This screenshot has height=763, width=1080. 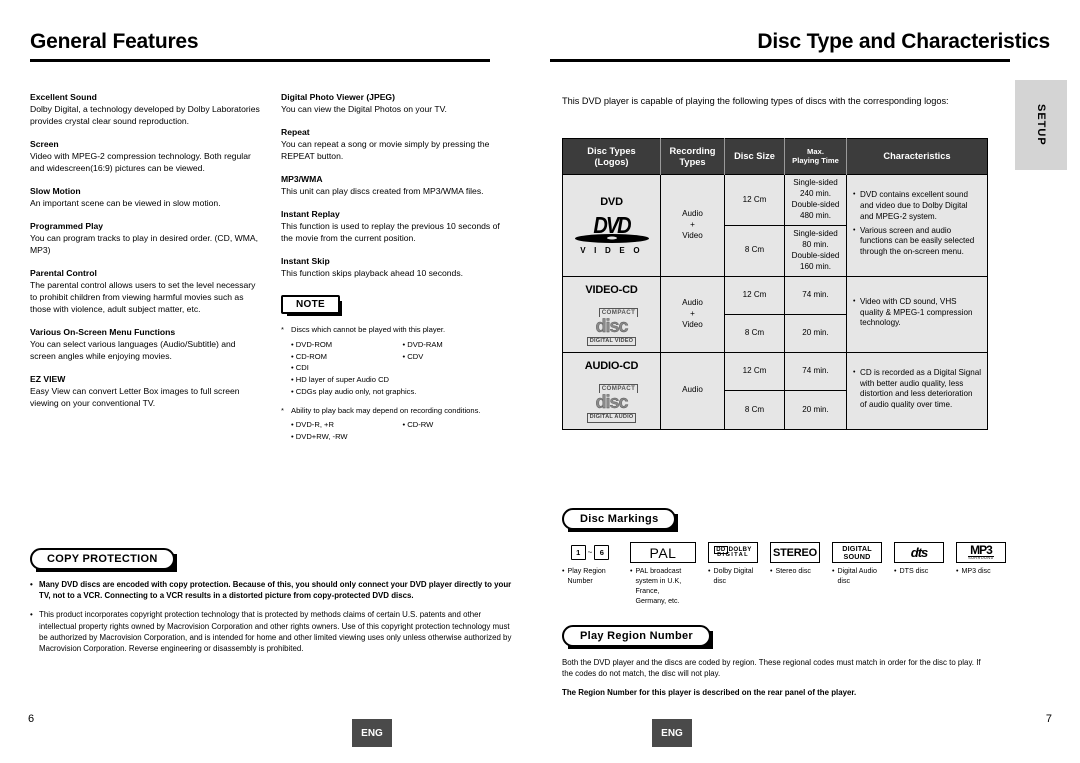 I want to click on disc-logo-cell: VIDEO-CD COMPACT disc DIGITAL VIDEO, so click(x=611, y=314).